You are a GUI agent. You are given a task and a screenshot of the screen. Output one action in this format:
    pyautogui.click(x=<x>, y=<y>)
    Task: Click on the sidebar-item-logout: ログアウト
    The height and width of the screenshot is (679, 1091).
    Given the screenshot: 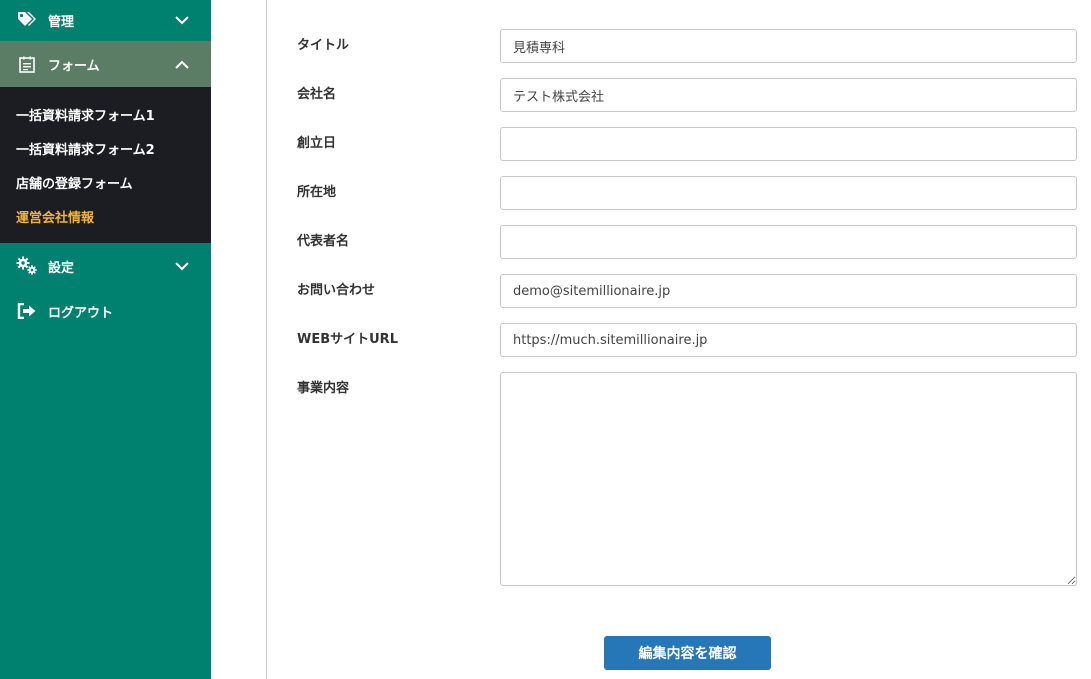 What is the action you would take?
    pyautogui.click(x=105, y=311)
    